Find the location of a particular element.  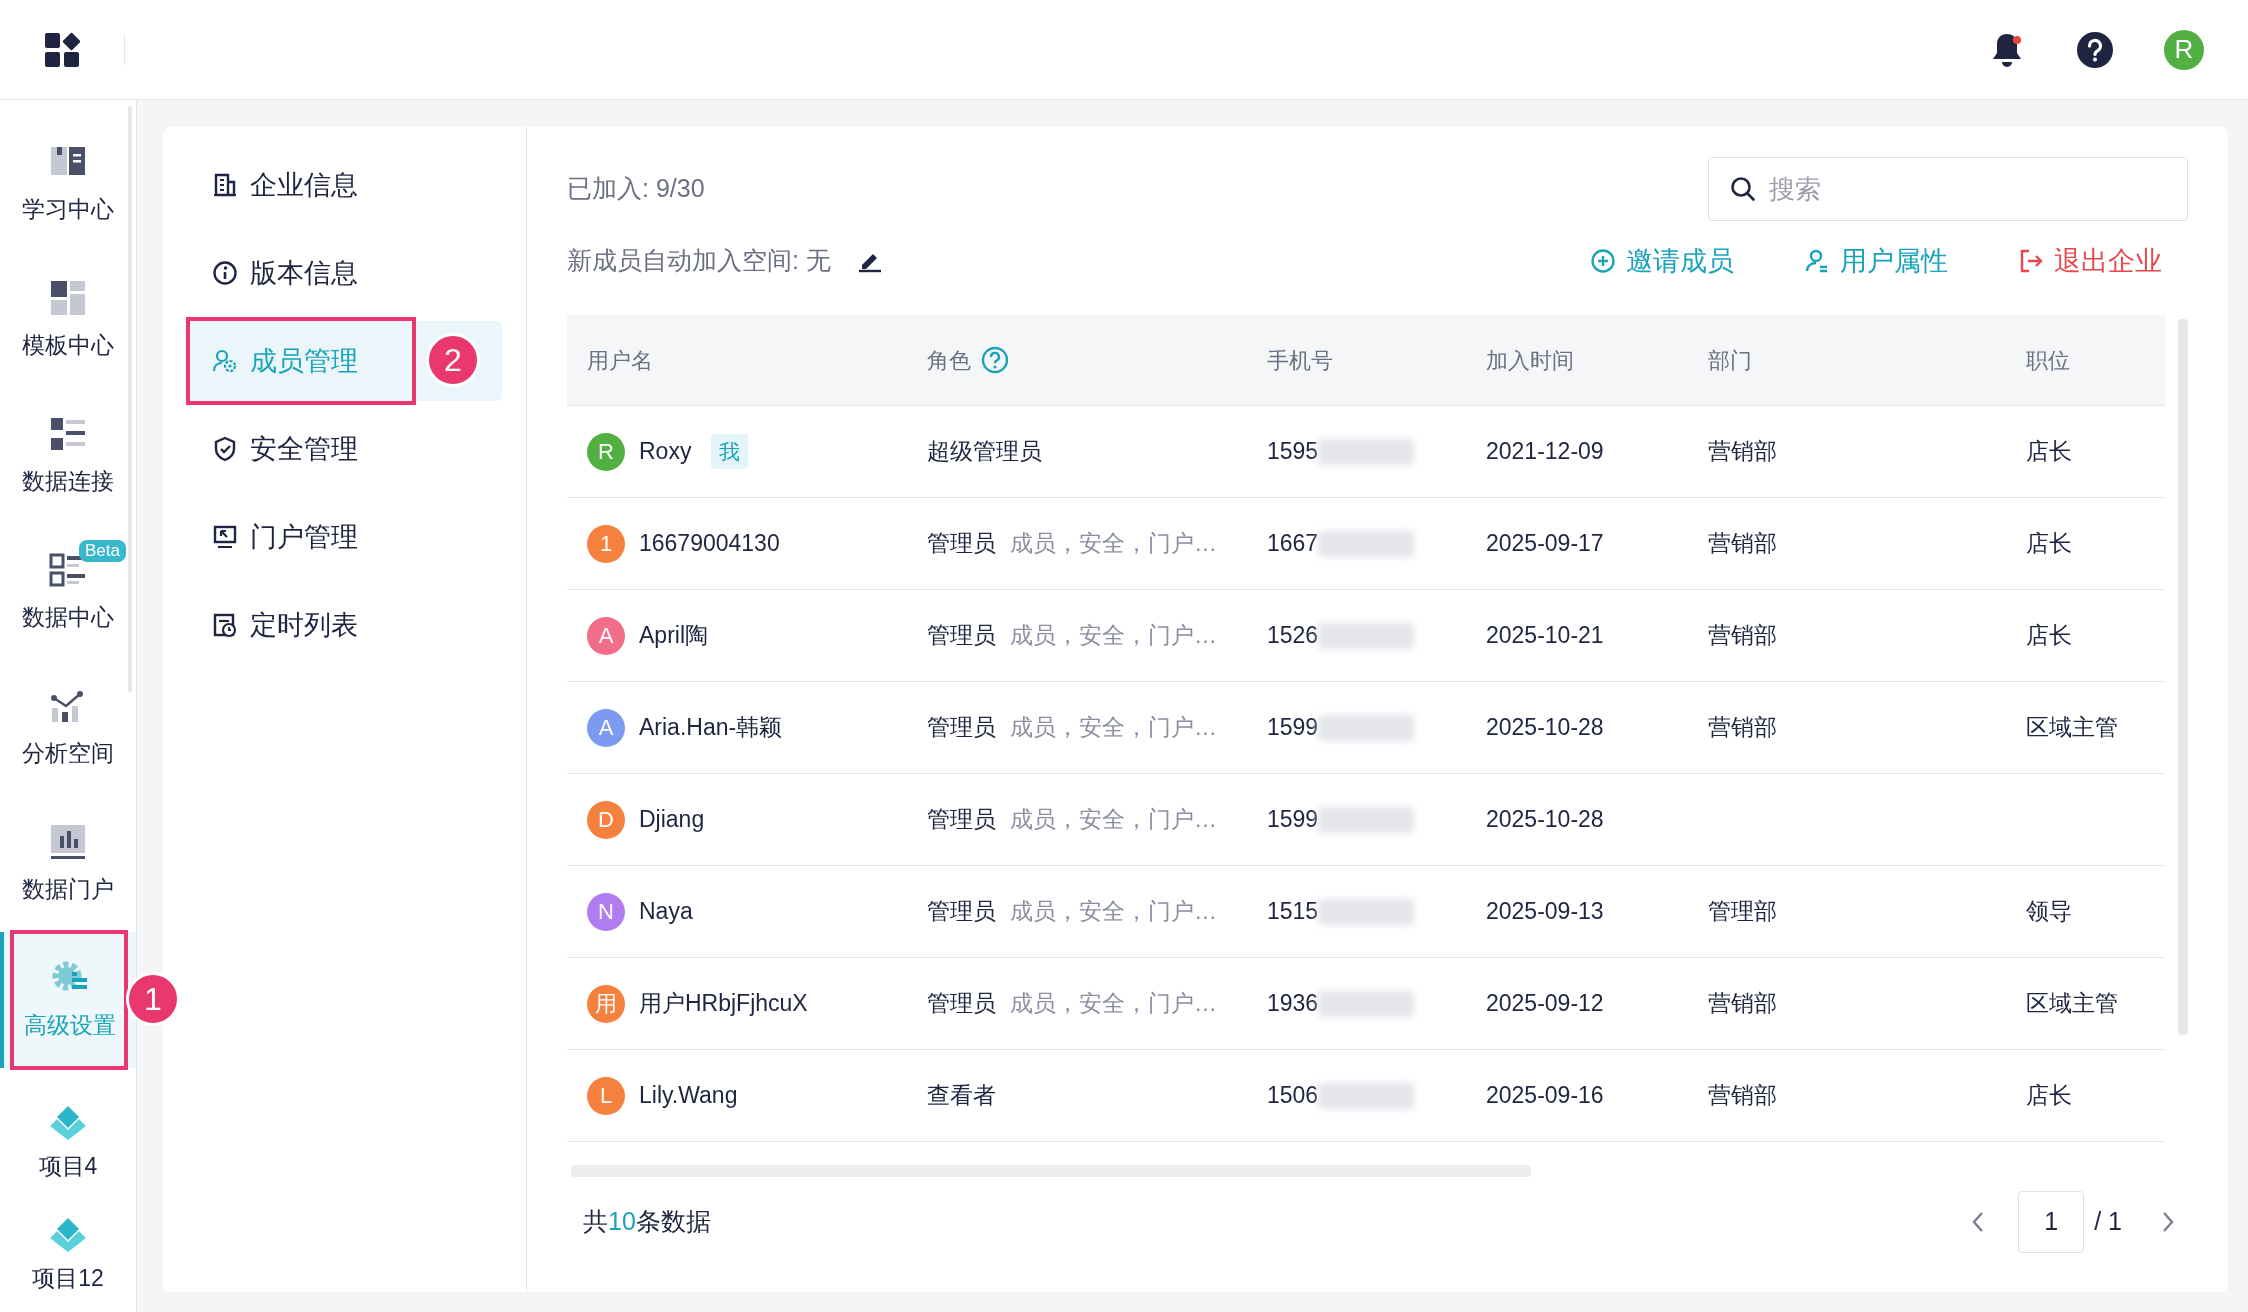

user-avatar: 1 is located at coordinates (606, 543).